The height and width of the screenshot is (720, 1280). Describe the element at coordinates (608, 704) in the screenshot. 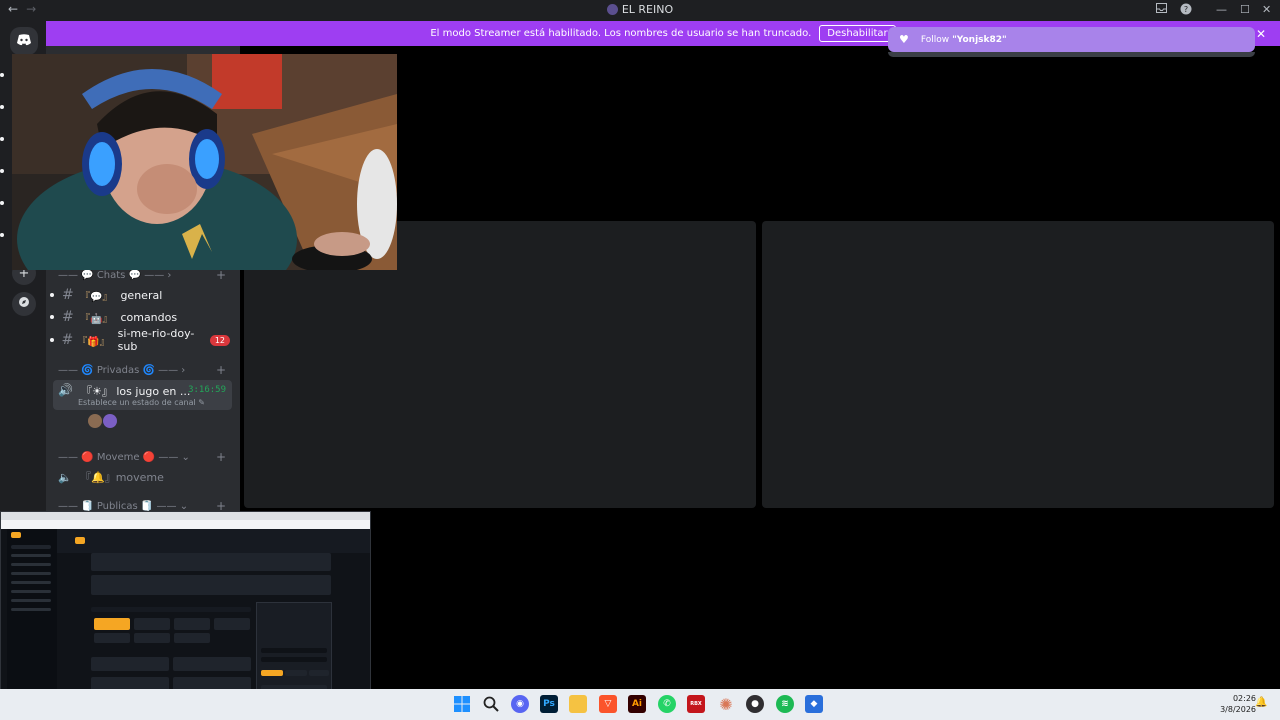

I see `brave-browser-icon: ▽` at that location.